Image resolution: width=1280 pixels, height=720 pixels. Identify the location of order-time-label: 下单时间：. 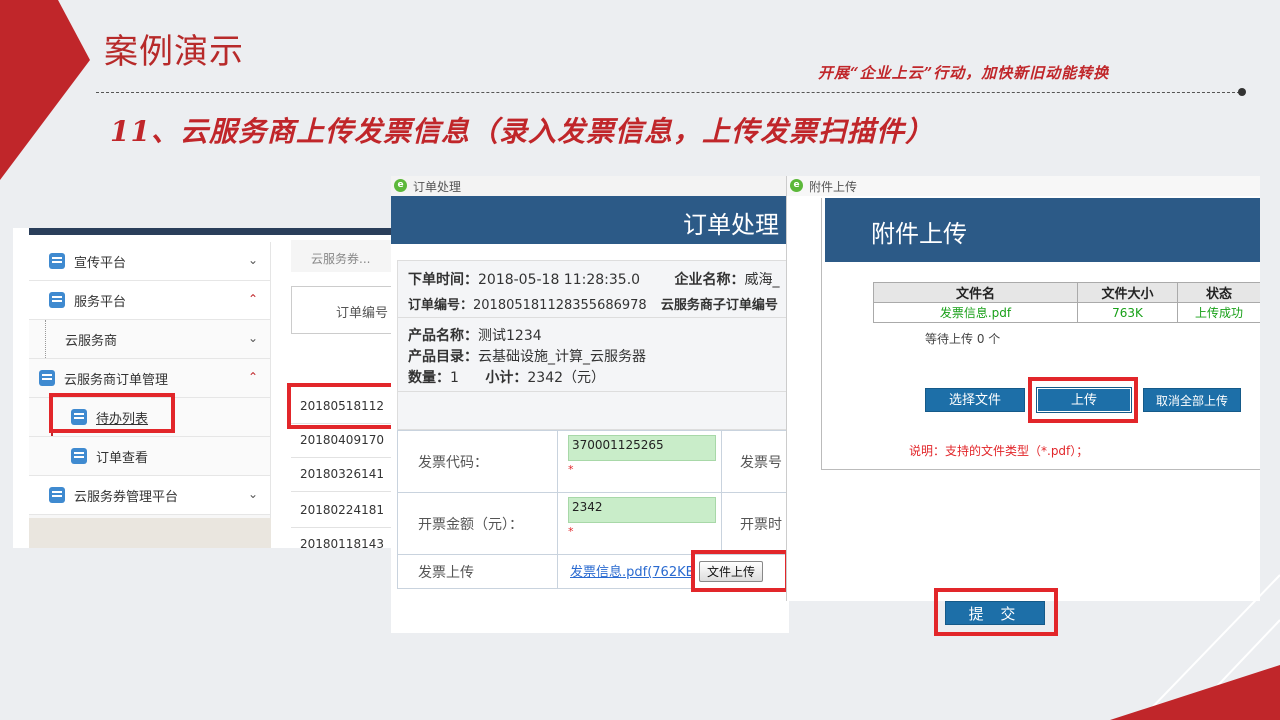
(443, 280).